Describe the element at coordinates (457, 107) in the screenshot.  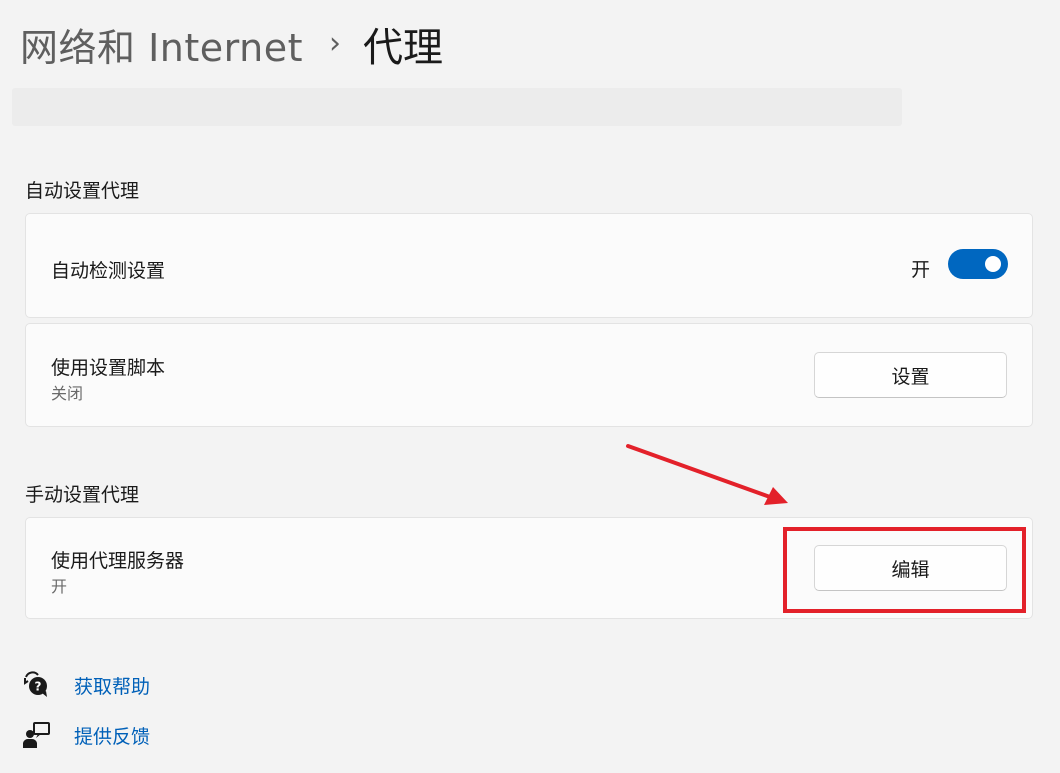
I see `description-area` at that location.